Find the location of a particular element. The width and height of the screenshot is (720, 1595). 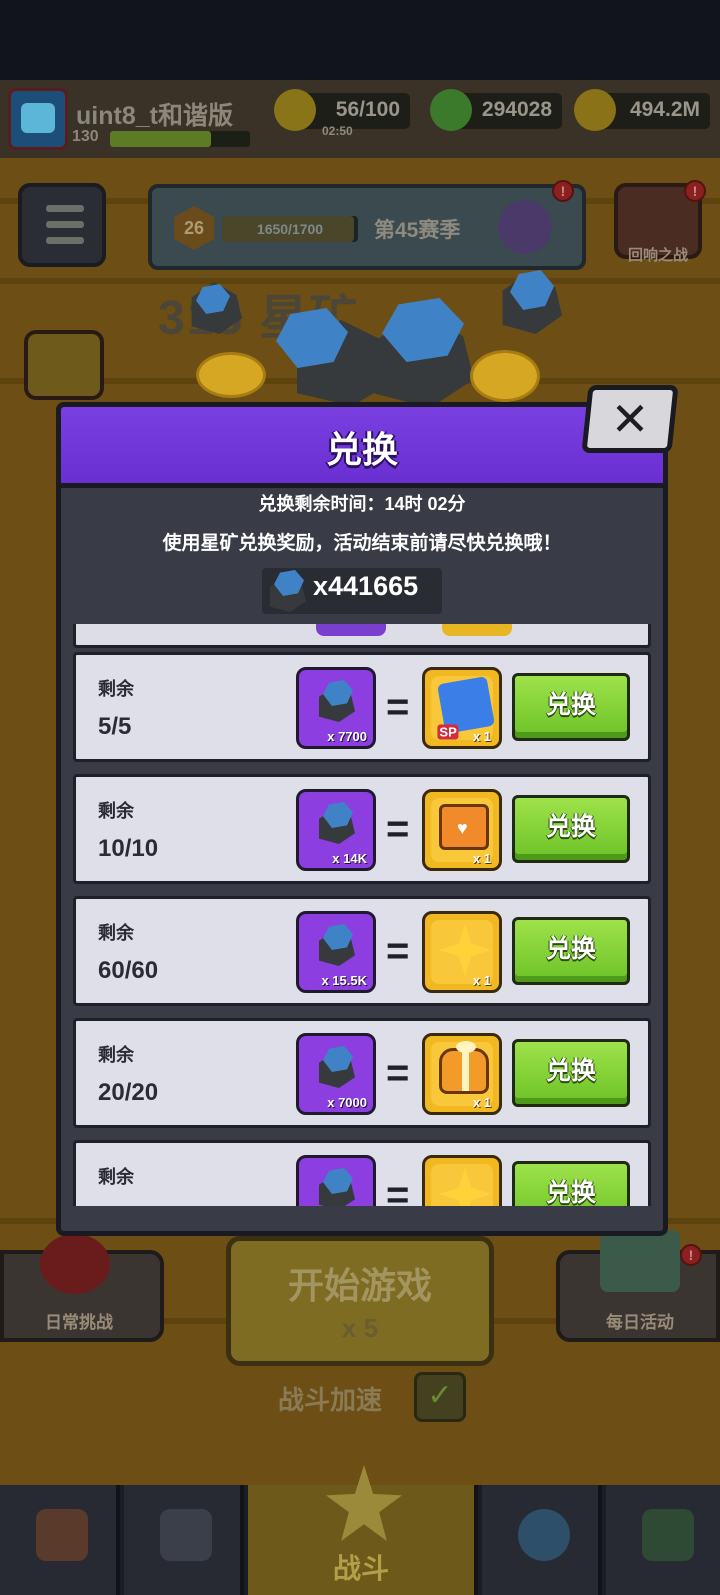

exchange-dialog-header: 兑换 is located at coordinates (362, 445).